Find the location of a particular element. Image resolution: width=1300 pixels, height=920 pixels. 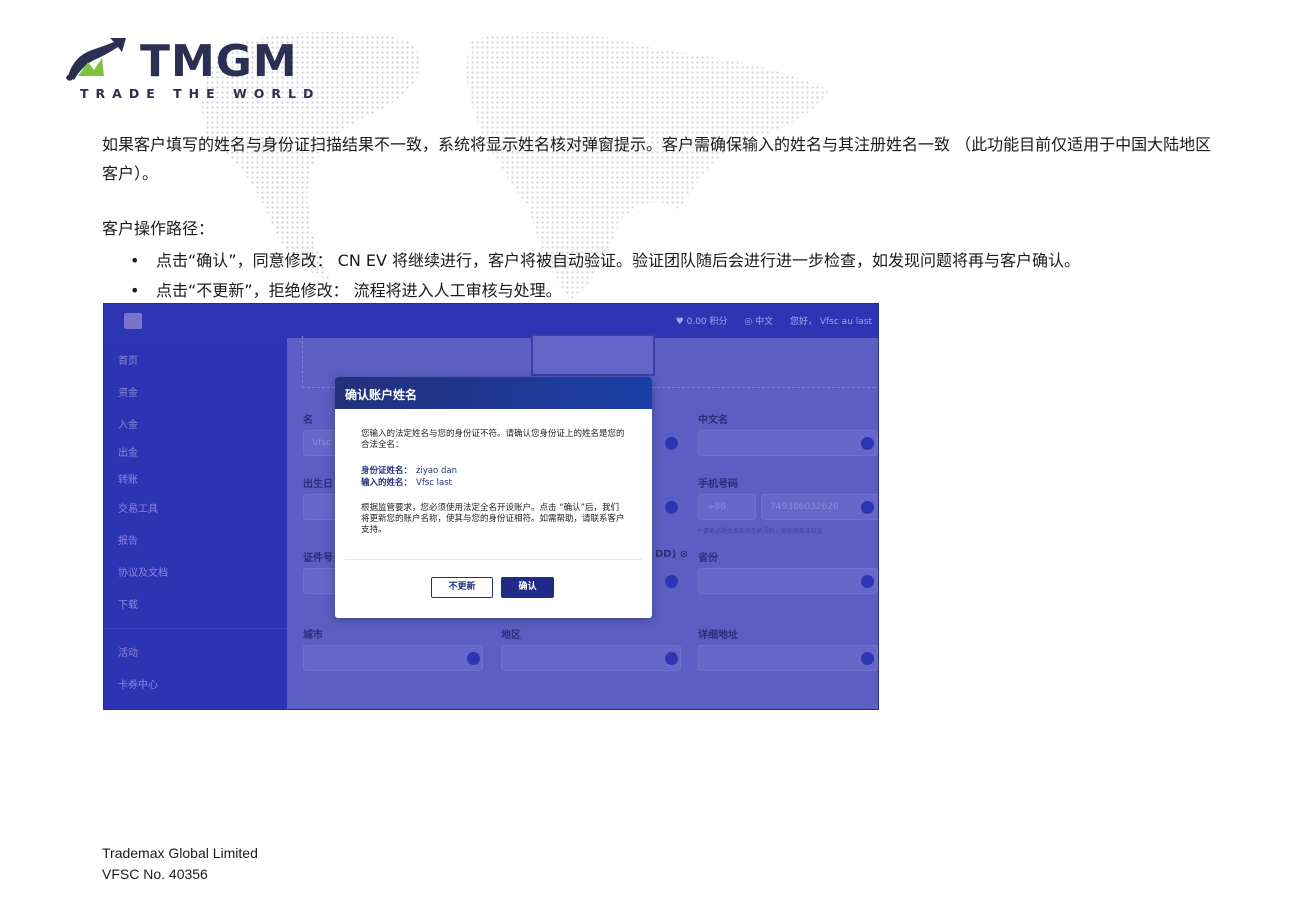

page-footer: Trademax Global Limited VFSC No. 40356 is located at coordinates (180, 864).